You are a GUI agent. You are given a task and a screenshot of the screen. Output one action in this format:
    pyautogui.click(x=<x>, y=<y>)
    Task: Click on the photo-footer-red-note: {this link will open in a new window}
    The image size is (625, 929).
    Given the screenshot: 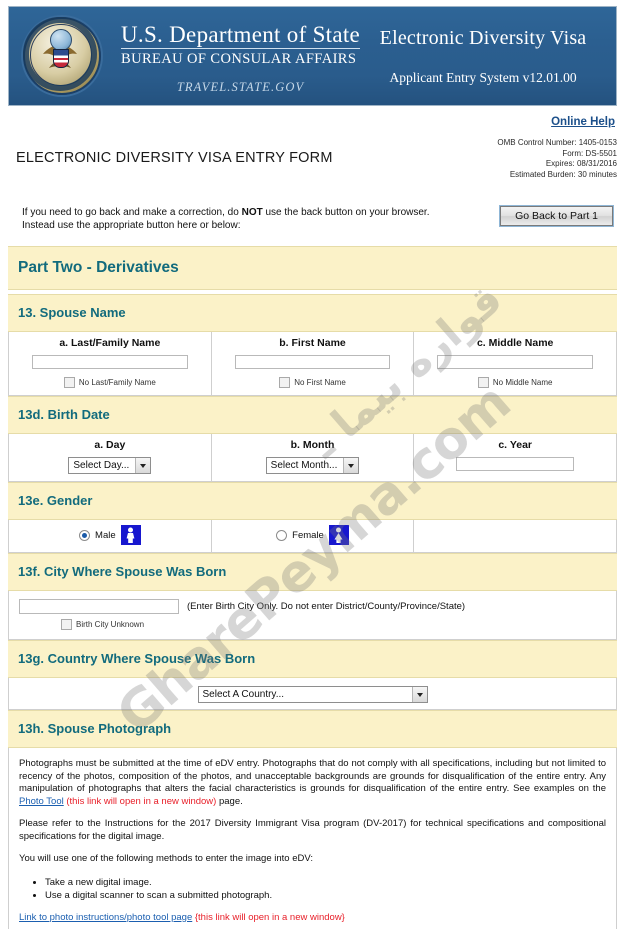 What is the action you would take?
    pyautogui.click(x=268, y=917)
    